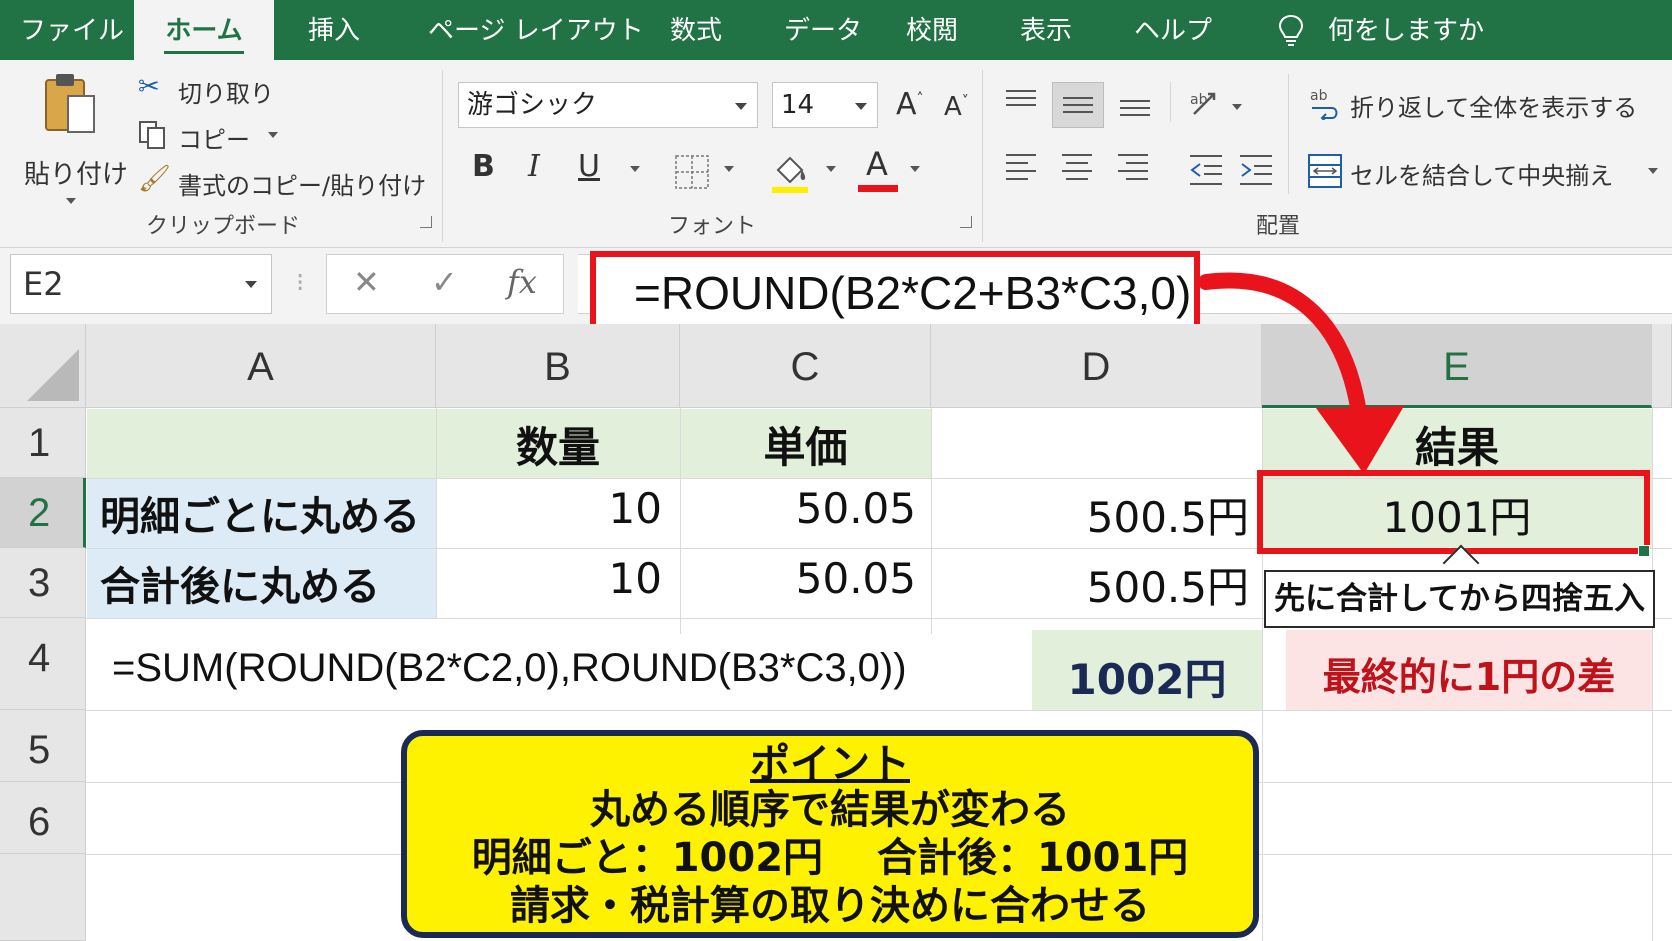 The height and width of the screenshot is (941, 1672). I want to click on borders-icon, so click(692, 172).